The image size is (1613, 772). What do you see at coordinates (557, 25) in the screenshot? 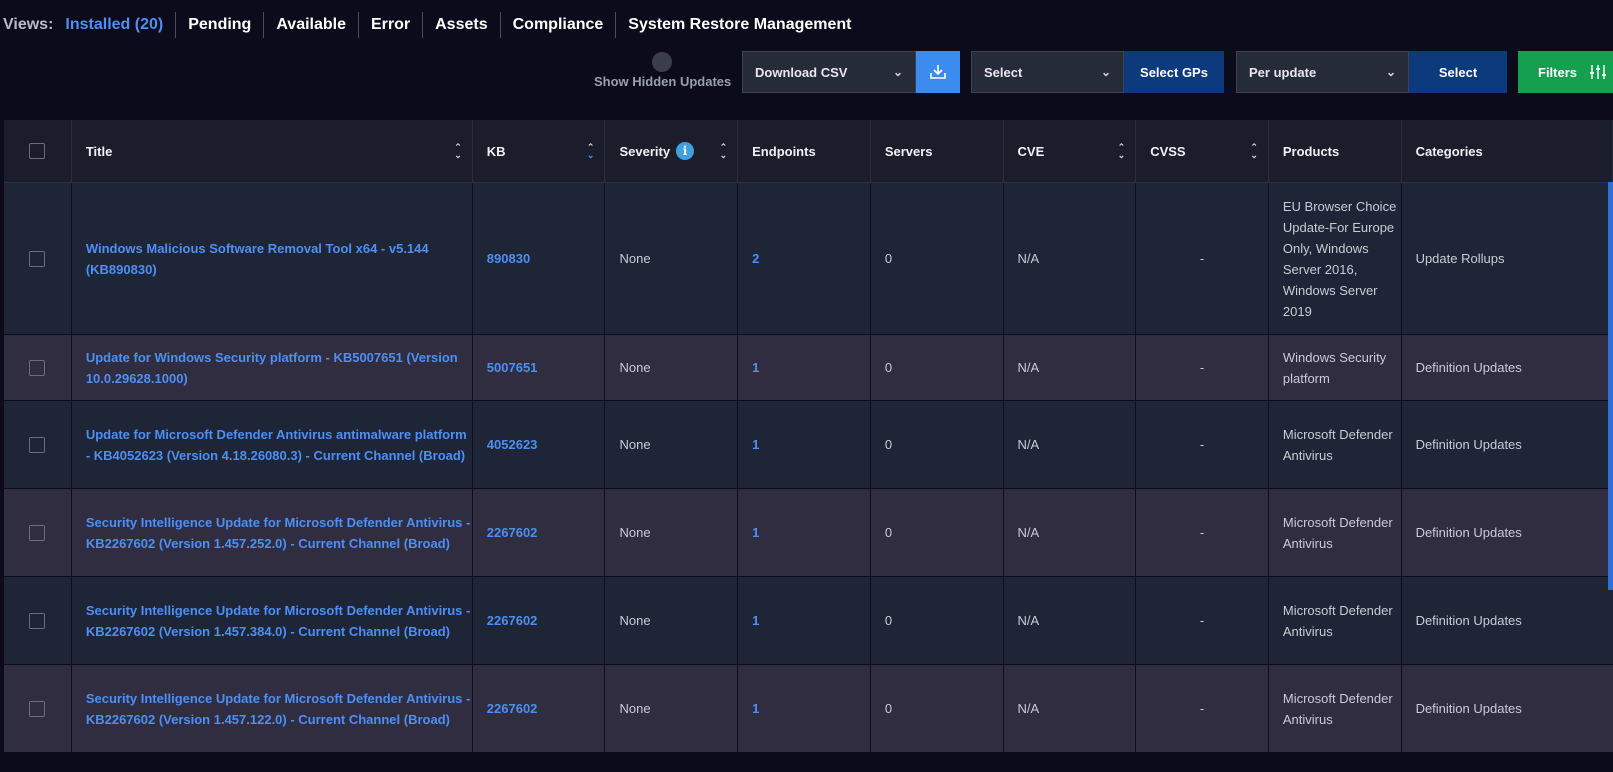
I see `tab-compliance: Compliance` at bounding box center [557, 25].